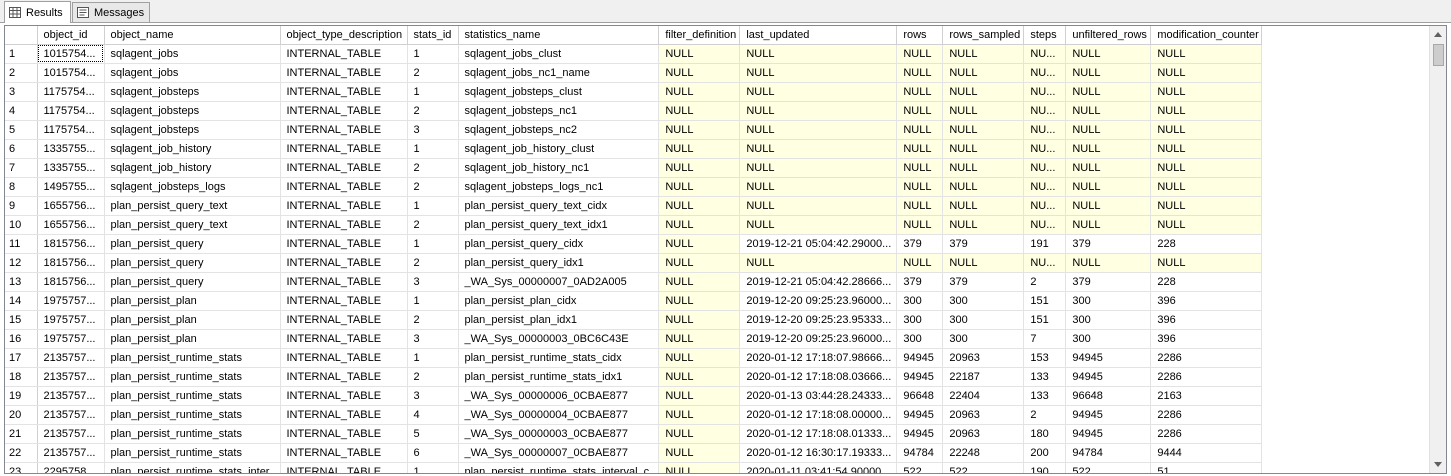 Image resolution: width=1451 pixels, height=476 pixels. Describe the element at coordinates (983, 358) in the screenshot. I see `grid-cell-rows-sampled: 20963` at that location.